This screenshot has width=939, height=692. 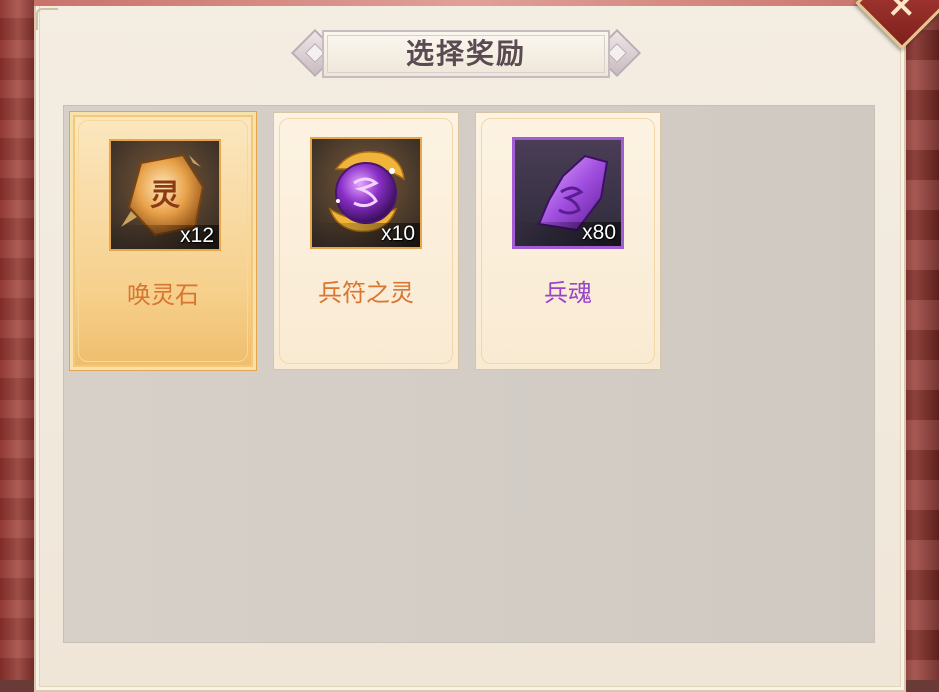 What do you see at coordinates (468, 3) in the screenshot?
I see `dialog-top-band` at bounding box center [468, 3].